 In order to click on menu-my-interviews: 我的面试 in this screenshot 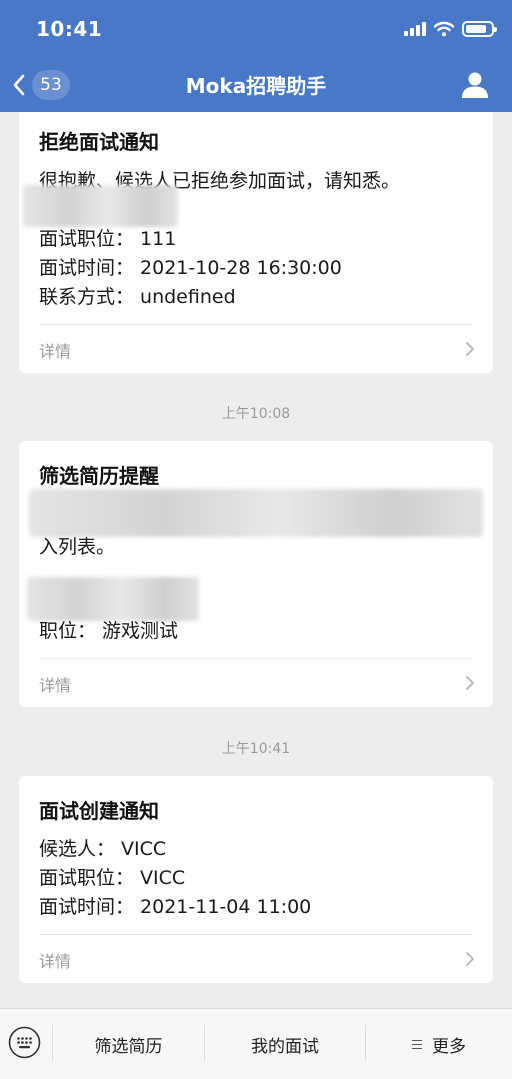, I will do `click(285, 1044)`.